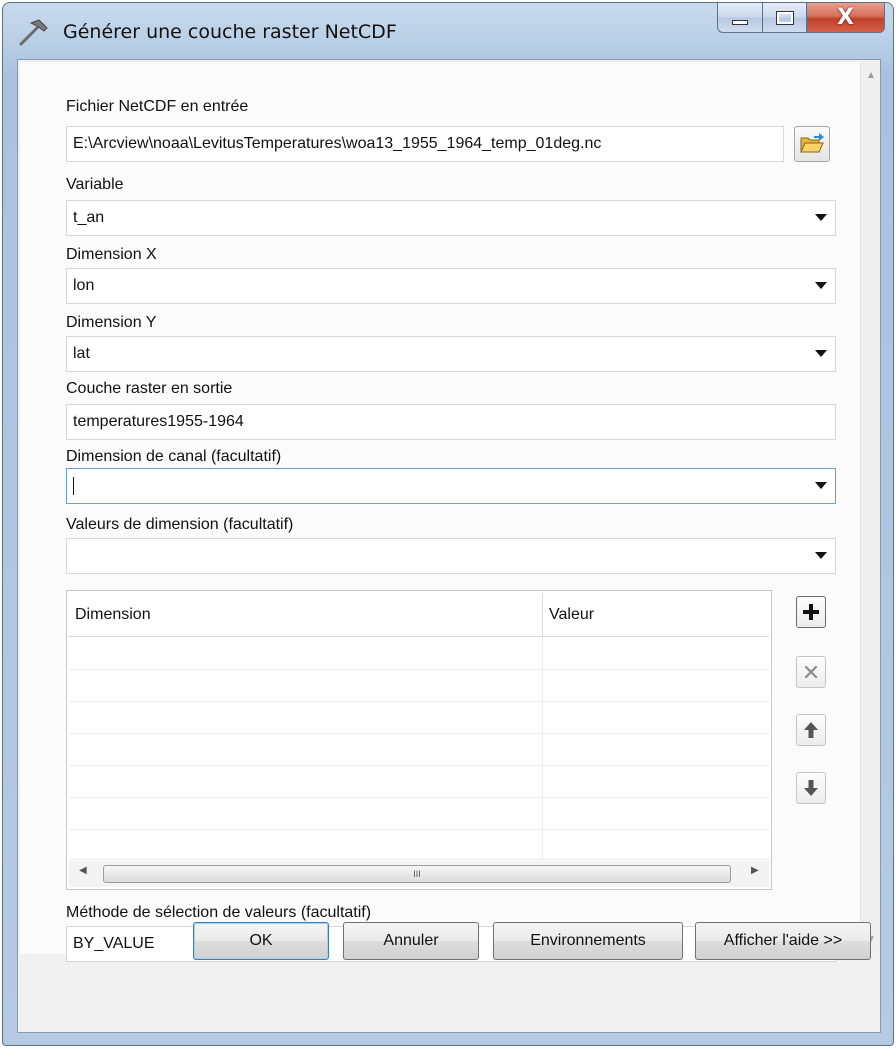 The image size is (896, 1048). Describe the element at coordinates (451, 422) in the screenshot. I see `output-raster-field: temperatures1955-1964` at that location.